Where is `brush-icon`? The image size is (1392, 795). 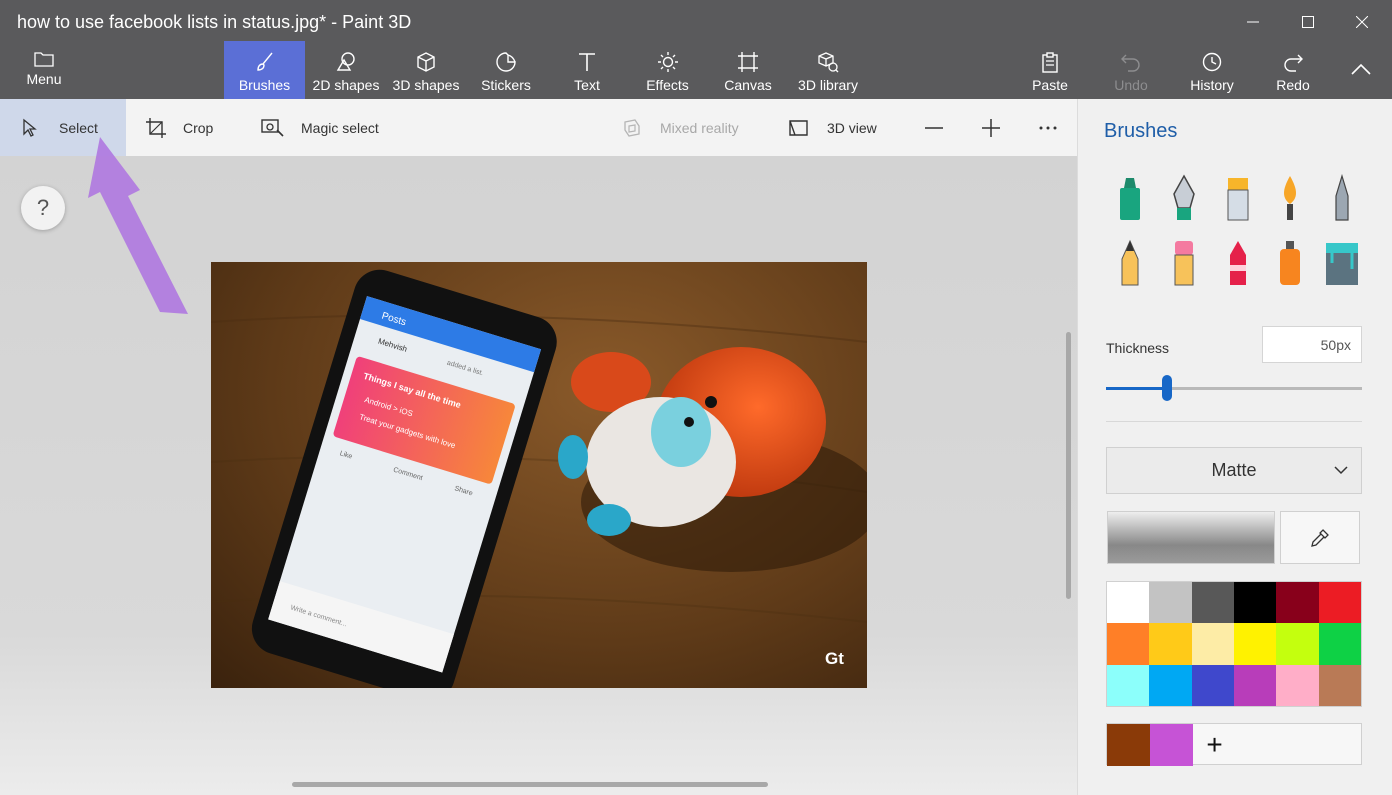
brush-icon is located at coordinates (264, 61).